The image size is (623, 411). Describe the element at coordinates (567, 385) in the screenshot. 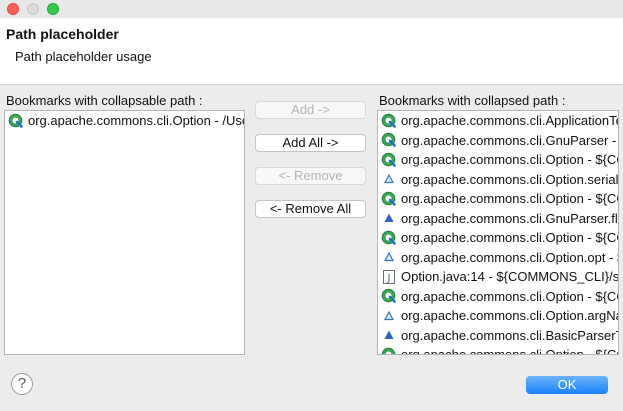

I see `ok-button: OK` at that location.